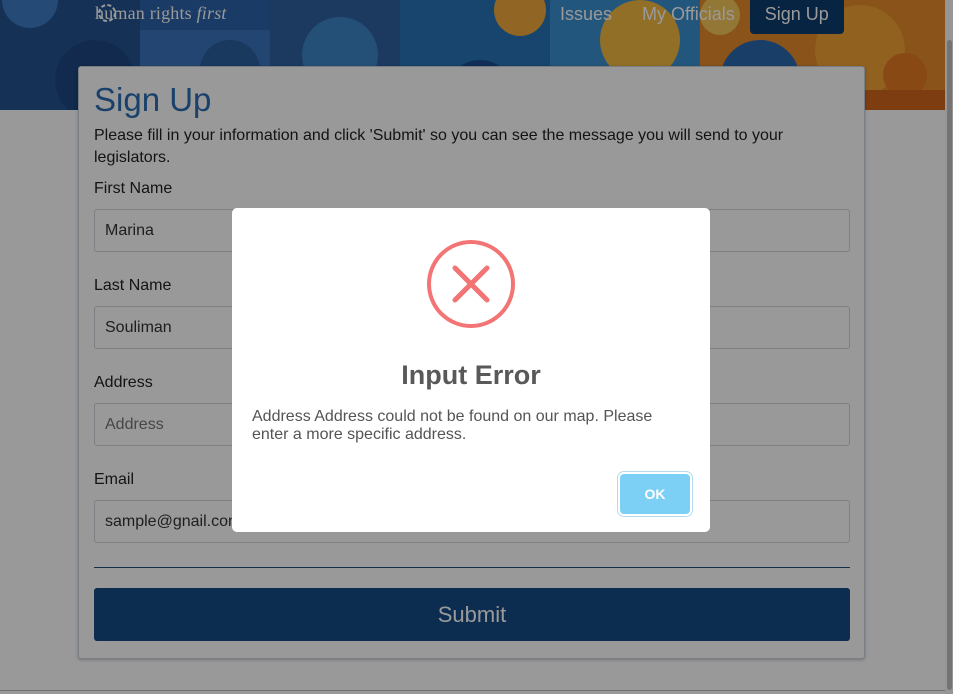  I want to click on dialog-title: Input Error, so click(471, 375).